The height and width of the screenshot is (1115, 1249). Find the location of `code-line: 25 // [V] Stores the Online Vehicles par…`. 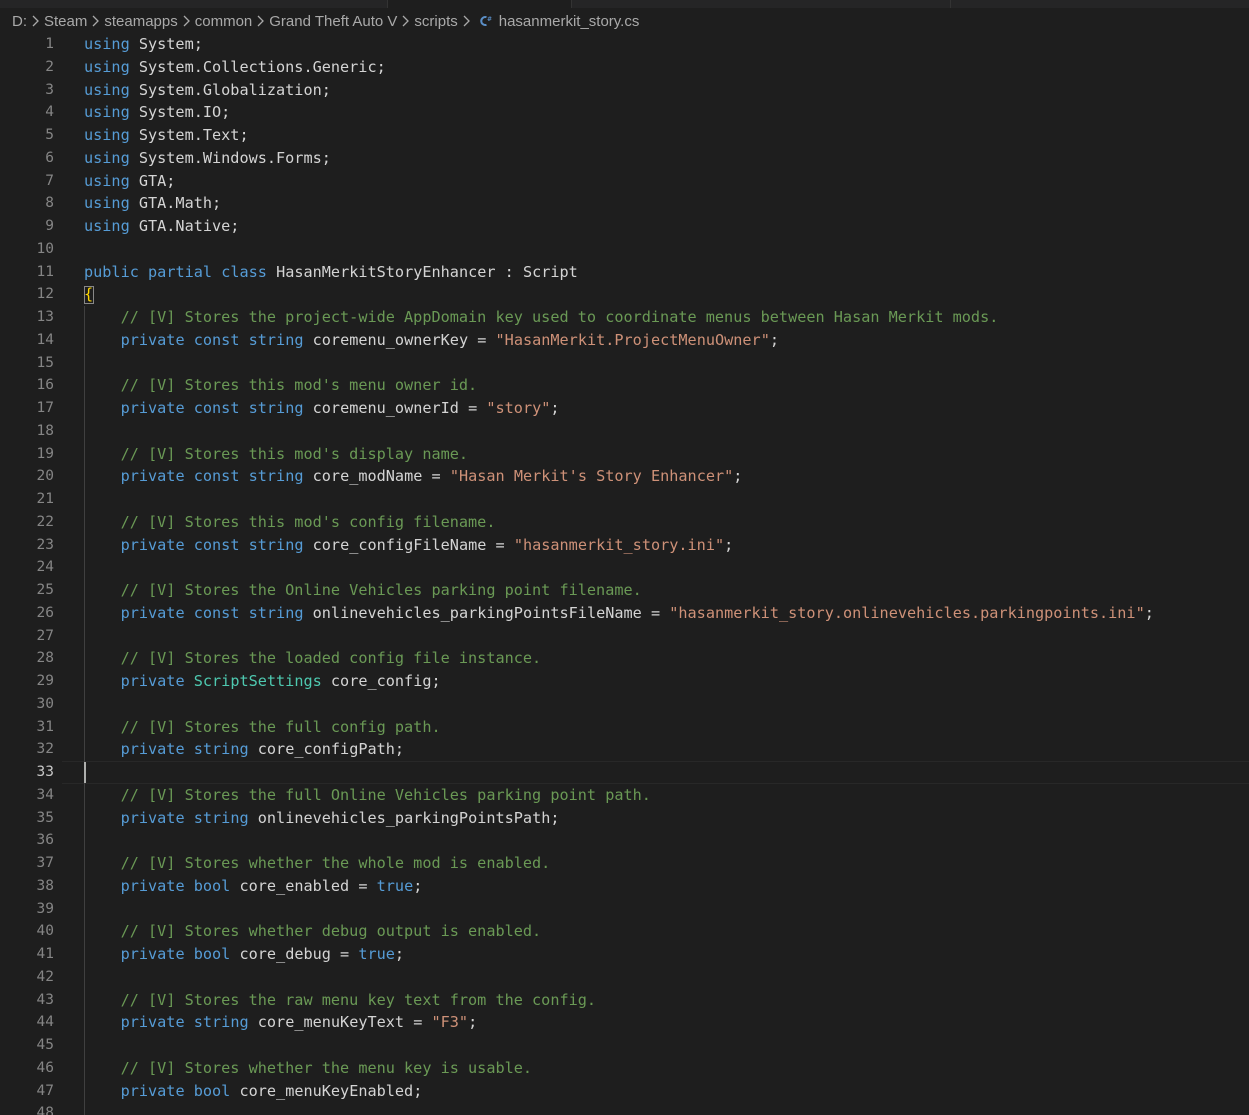

code-line: 25 // [V] Stores the Online Vehicles par… is located at coordinates (624, 590).